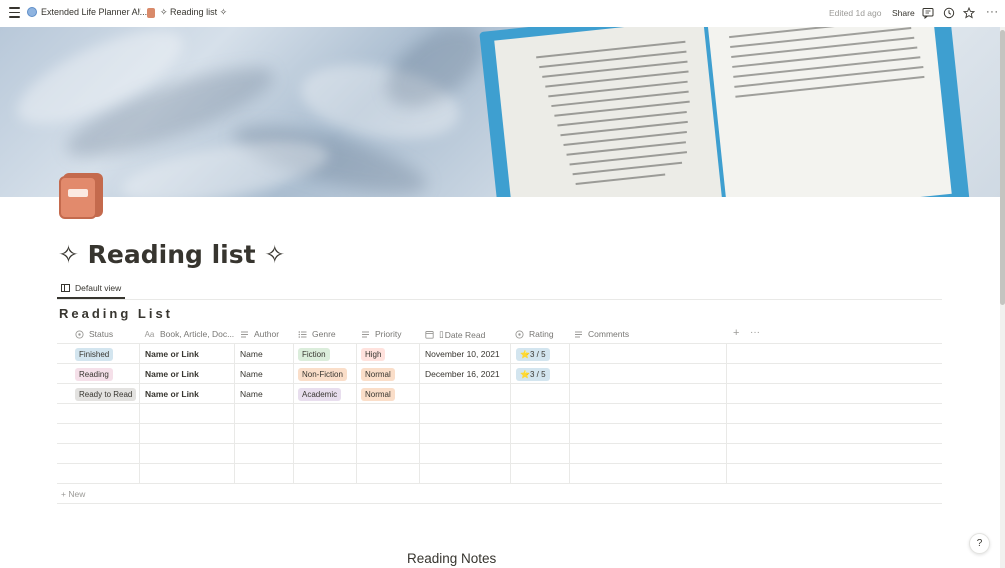 This screenshot has height=568, width=1005. I want to click on new-row-label: + New, so click(73, 494).